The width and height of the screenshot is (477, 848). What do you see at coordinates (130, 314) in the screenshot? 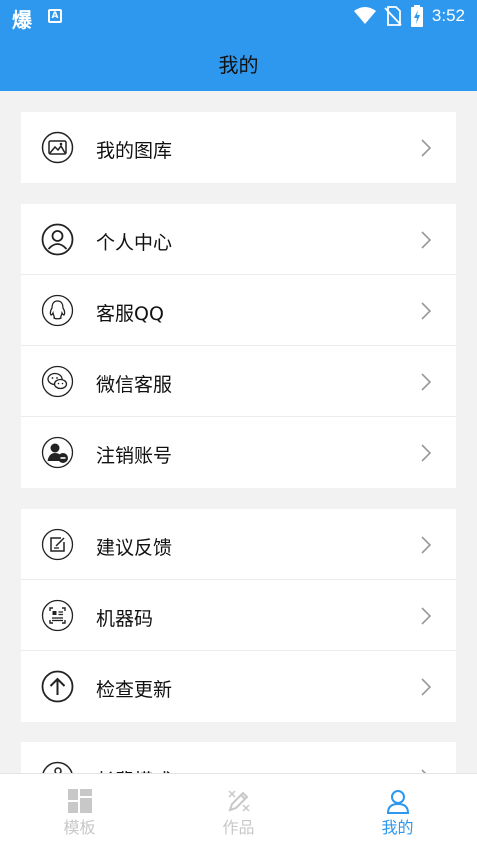
I see `menu-item-label: 客服QQ` at bounding box center [130, 314].